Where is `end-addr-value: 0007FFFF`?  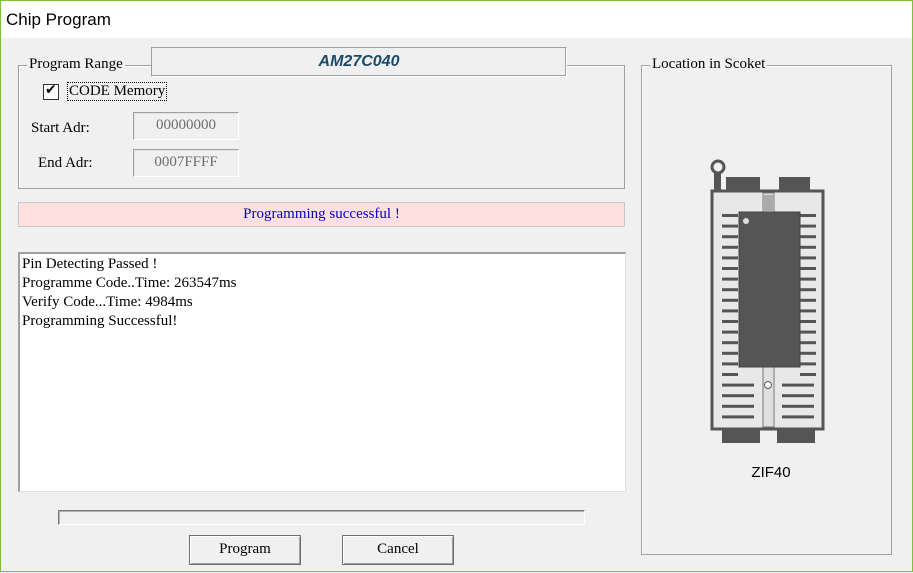 end-addr-value: 0007FFFF is located at coordinates (186, 162).